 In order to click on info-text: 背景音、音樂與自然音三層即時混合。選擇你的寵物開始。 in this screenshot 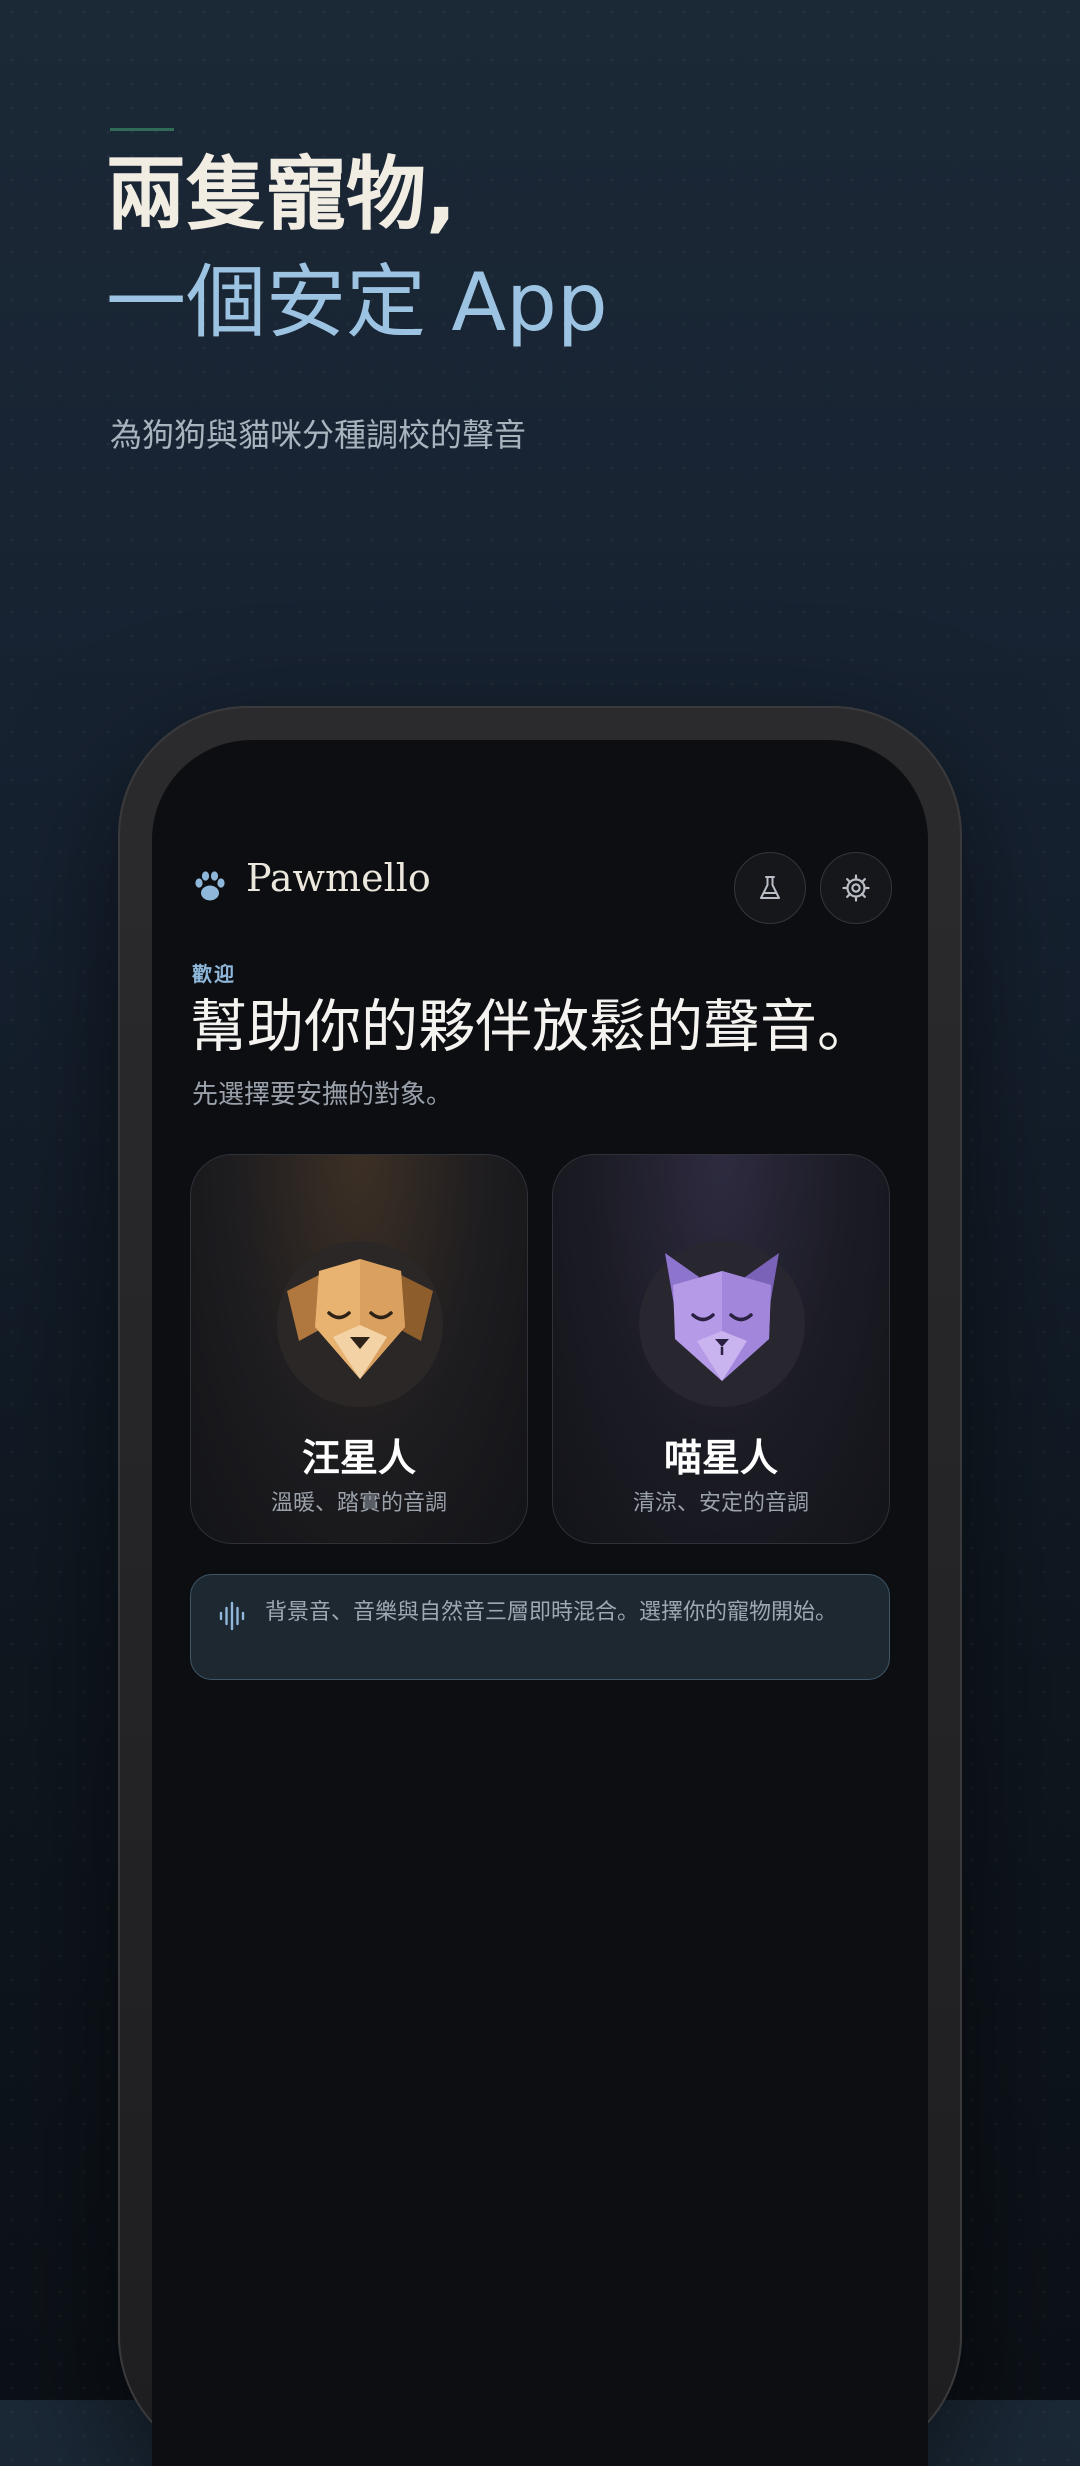, I will do `click(551, 1612)`.